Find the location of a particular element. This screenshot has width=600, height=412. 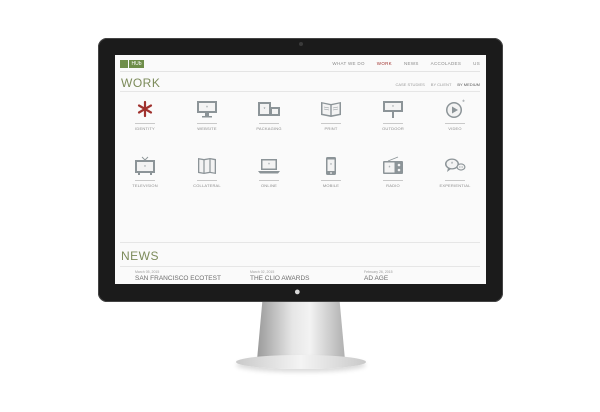

news-title: AD AGE is located at coordinates (419, 278).